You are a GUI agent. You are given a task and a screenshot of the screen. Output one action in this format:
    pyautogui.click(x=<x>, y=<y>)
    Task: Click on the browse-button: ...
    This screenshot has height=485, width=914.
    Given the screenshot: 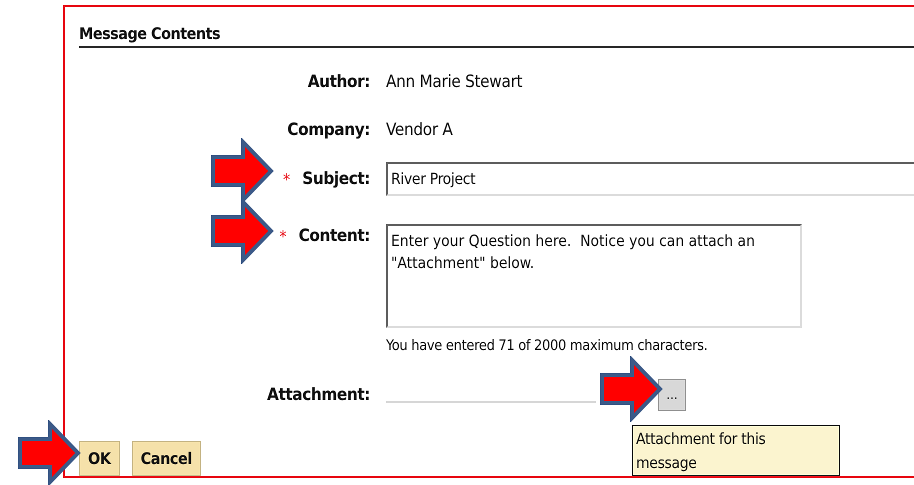 What is the action you would take?
    pyautogui.click(x=672, y=395)
    